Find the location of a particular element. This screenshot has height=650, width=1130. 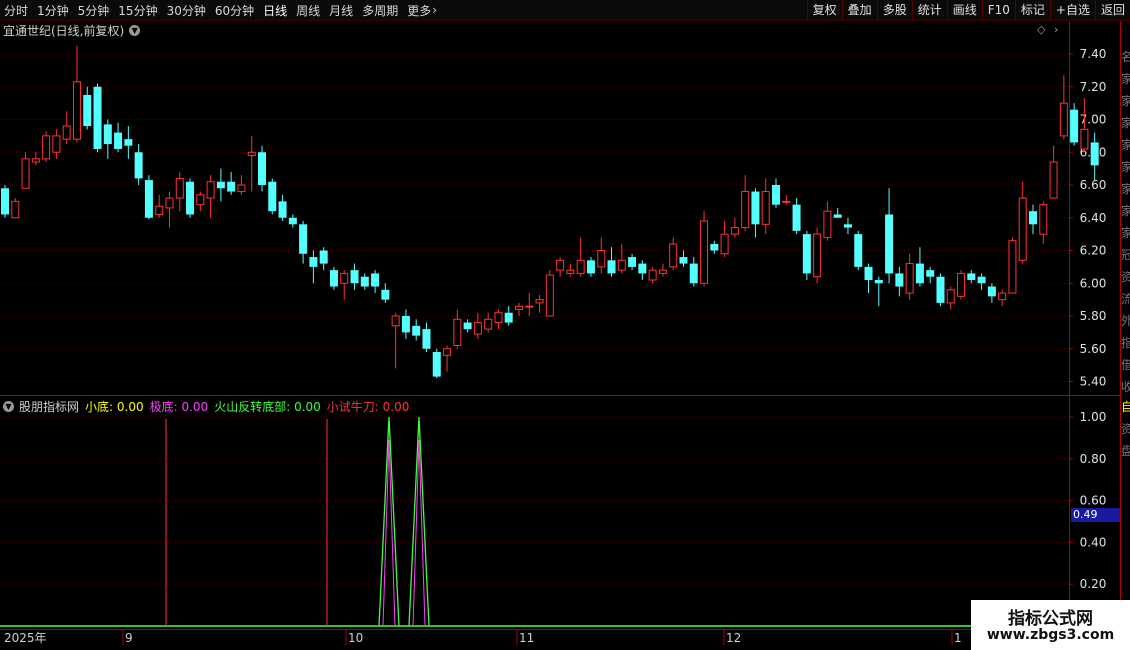

toolbar-button-0: 复权 is located at coordinates (824, 10).